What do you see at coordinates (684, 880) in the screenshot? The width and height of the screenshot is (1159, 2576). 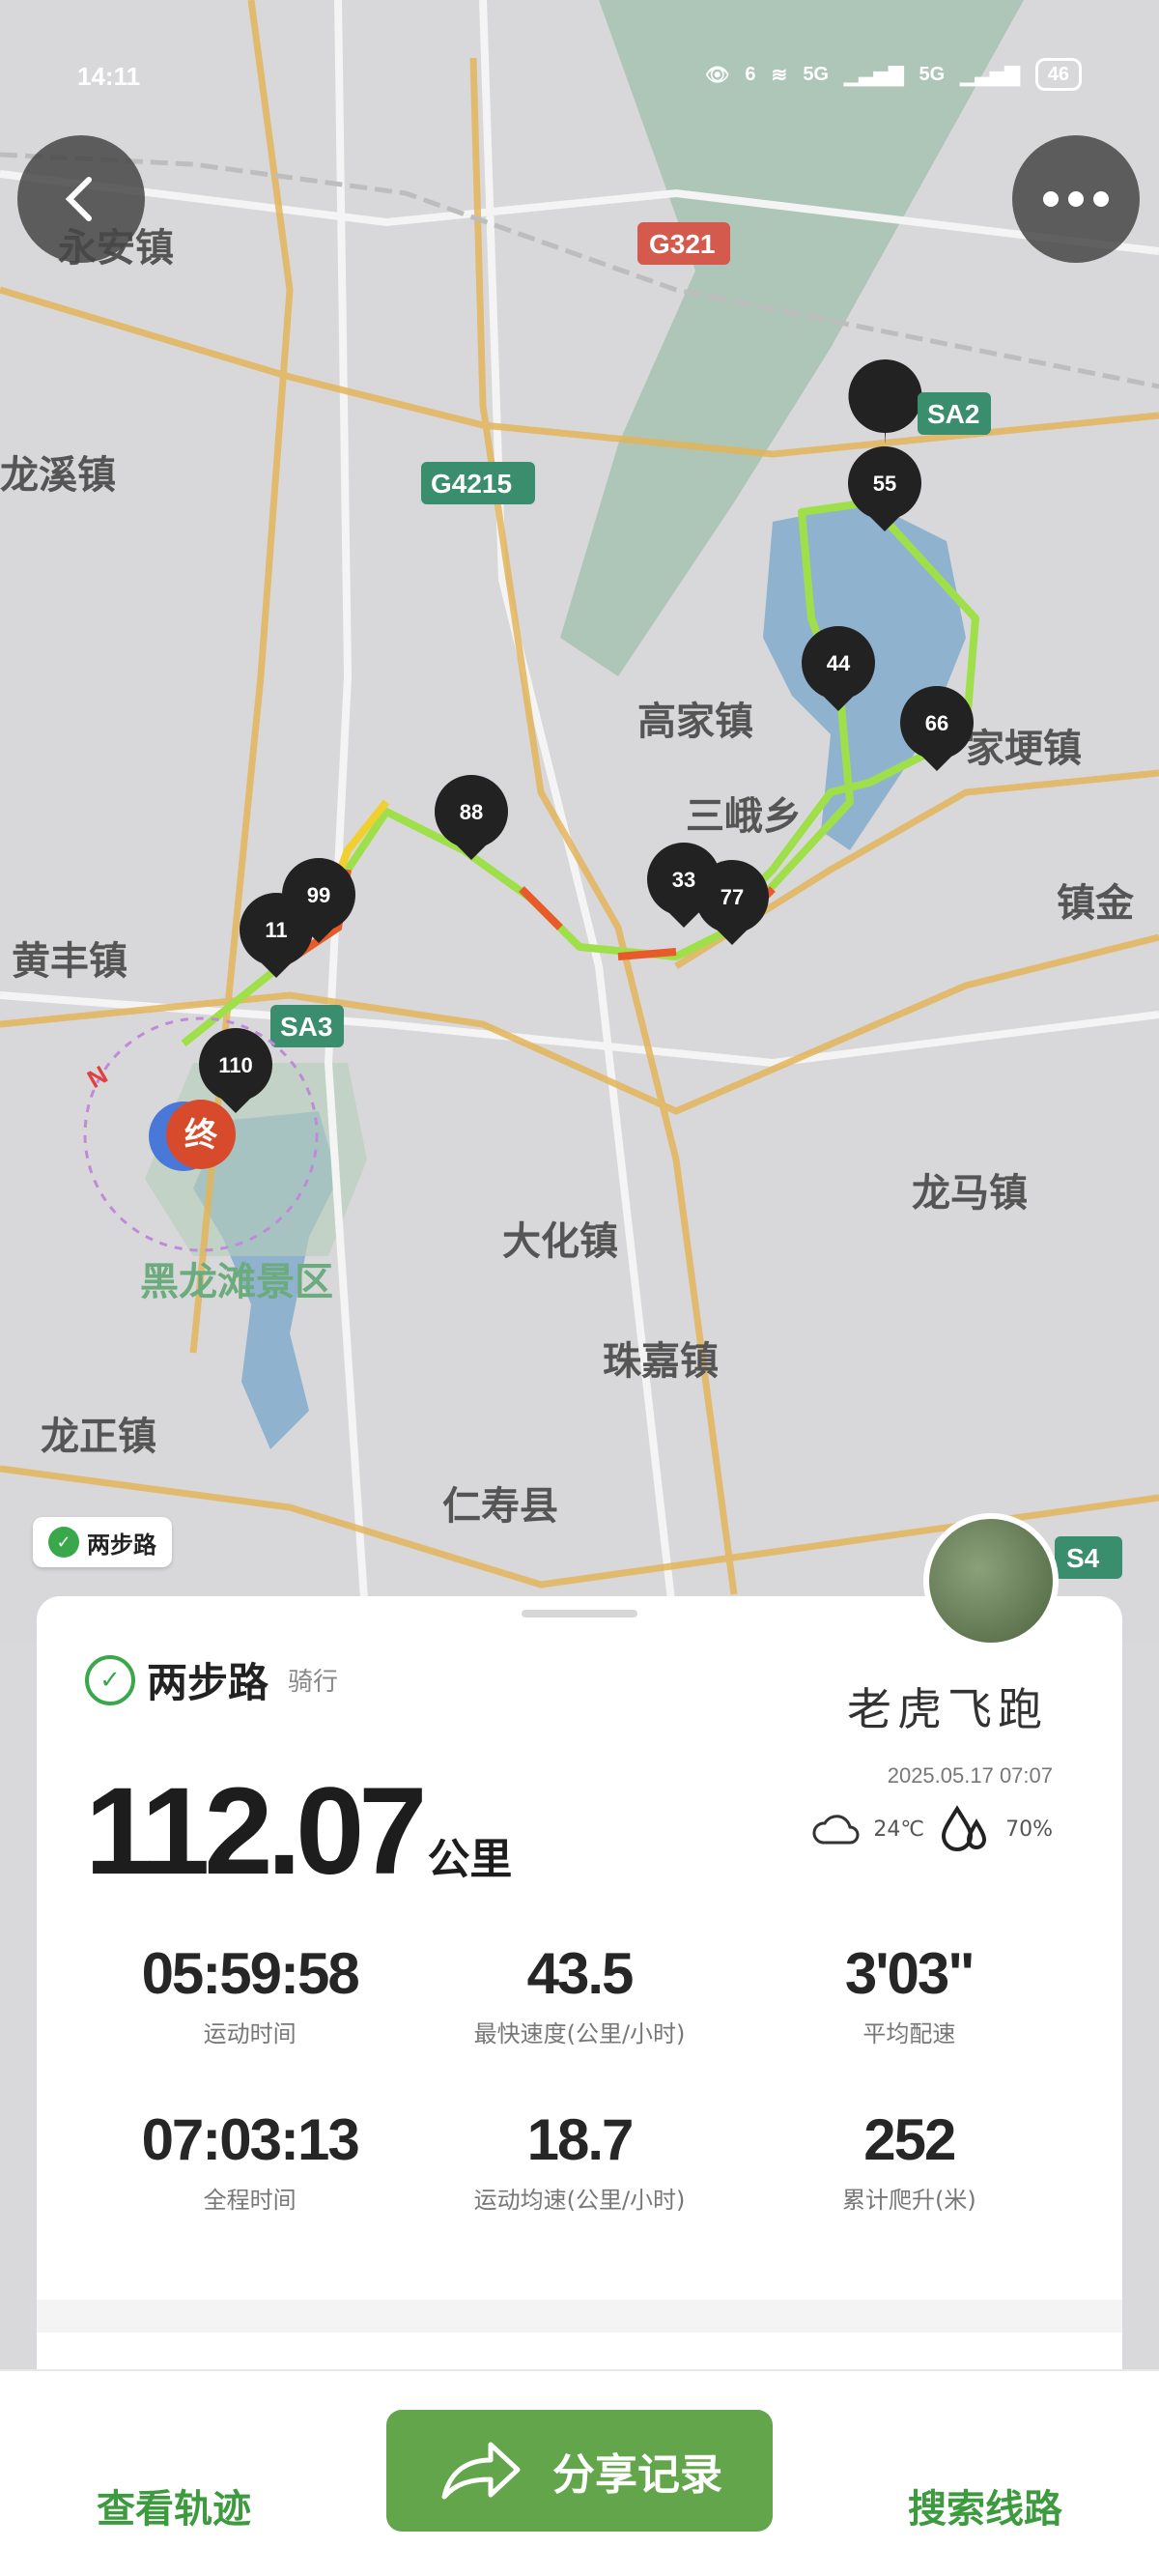 I see `svg-text: 33` at bounding box center [684, 880].